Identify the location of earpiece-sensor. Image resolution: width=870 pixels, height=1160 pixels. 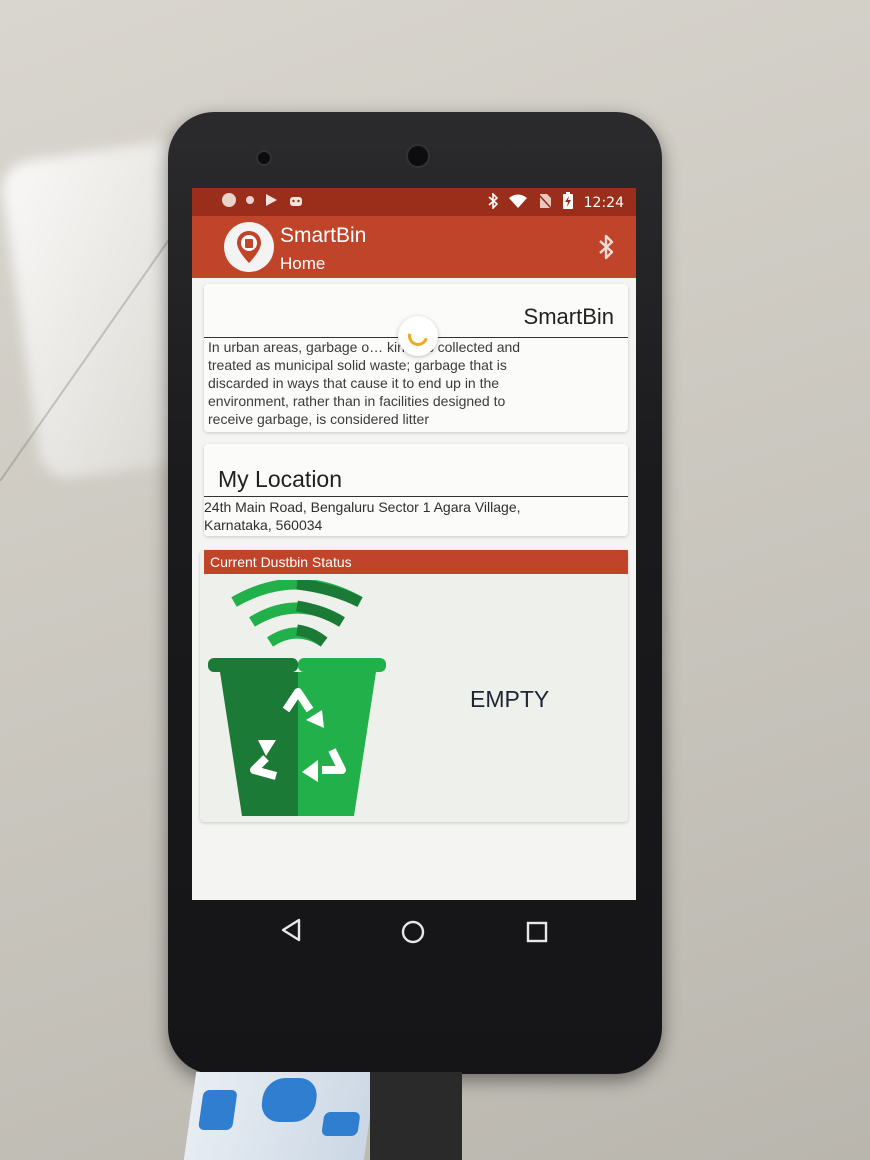
(418, 156).